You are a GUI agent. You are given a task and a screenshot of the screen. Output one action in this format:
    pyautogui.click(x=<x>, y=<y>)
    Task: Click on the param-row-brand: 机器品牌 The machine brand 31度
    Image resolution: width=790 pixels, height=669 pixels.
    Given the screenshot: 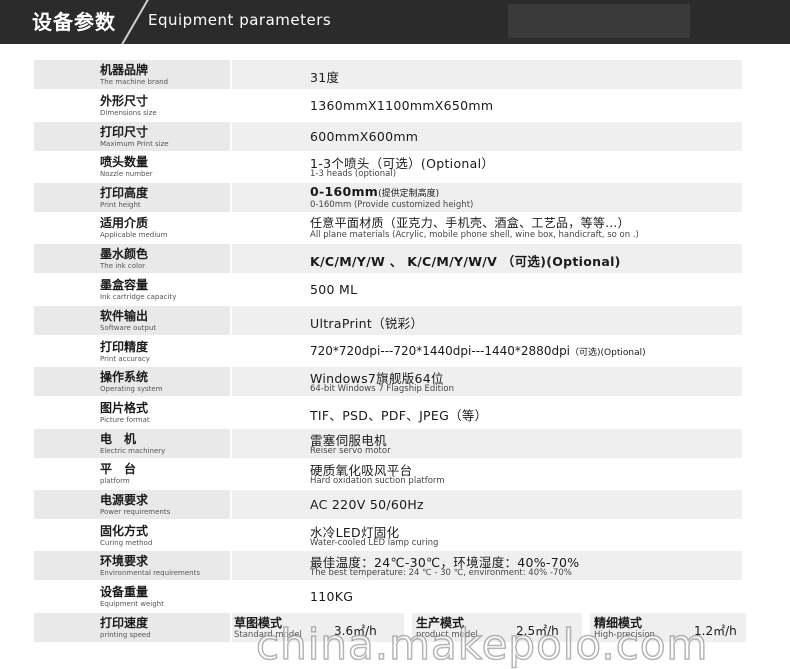 What is the action you would take?
    pyautogui.click(x=388, y=74)
    